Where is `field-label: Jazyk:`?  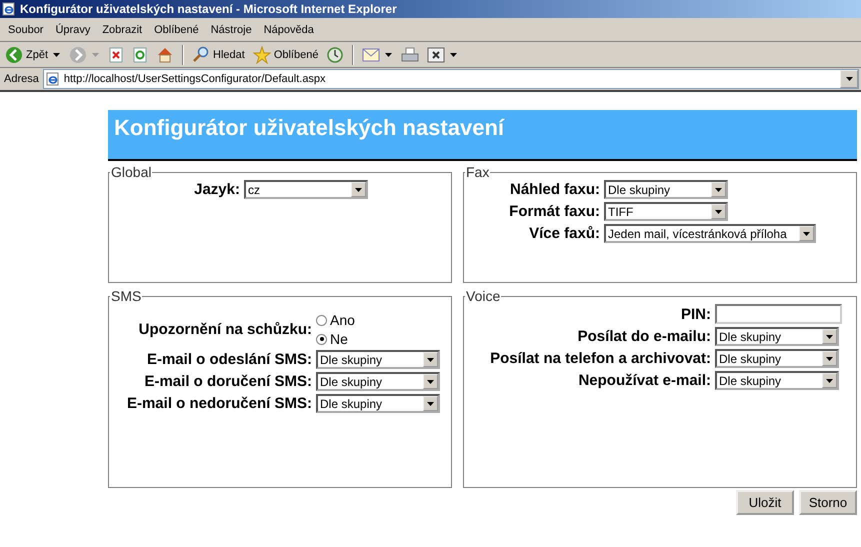 field-label: Jazyk: is located at coordinates (216, 189).